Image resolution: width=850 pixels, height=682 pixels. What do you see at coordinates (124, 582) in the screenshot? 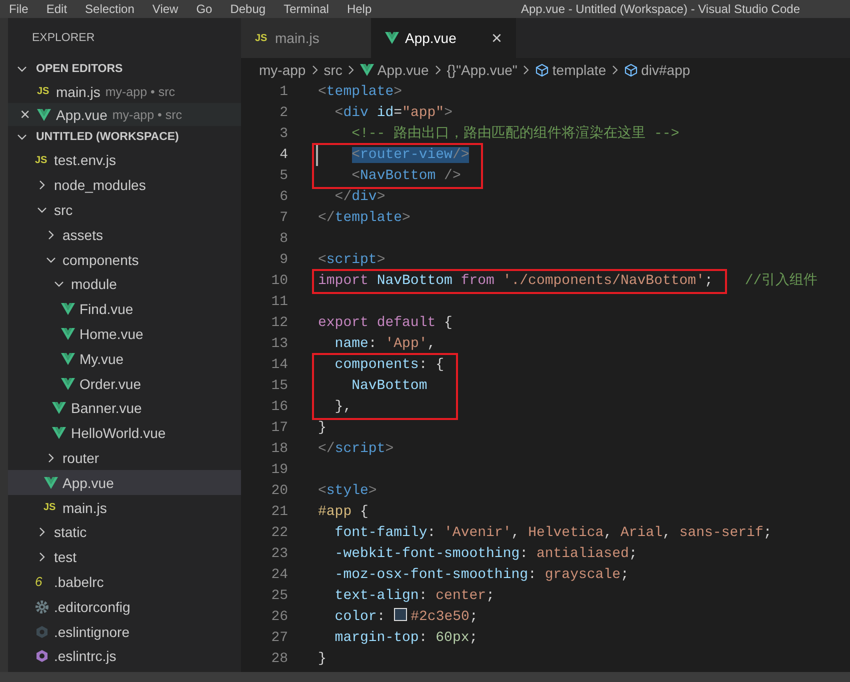
I see `tree-item: 6 .babelrc` at bounding box center [124, 582].